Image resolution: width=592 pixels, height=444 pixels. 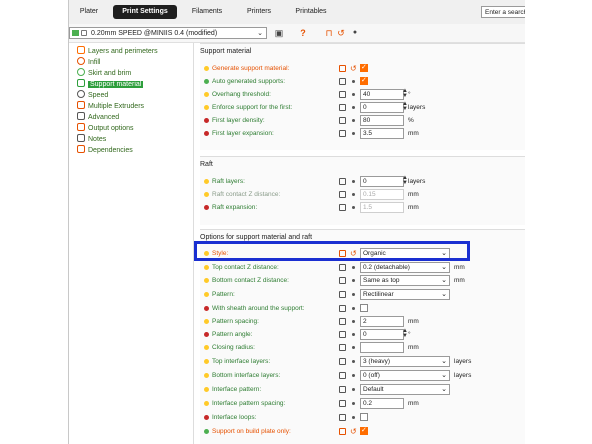 What do you see at coordinates (405, 361) in the screenshot?
I see `top-interface-layers-select: 3 (heavy) ⌄` at bounding box center [405, 361].